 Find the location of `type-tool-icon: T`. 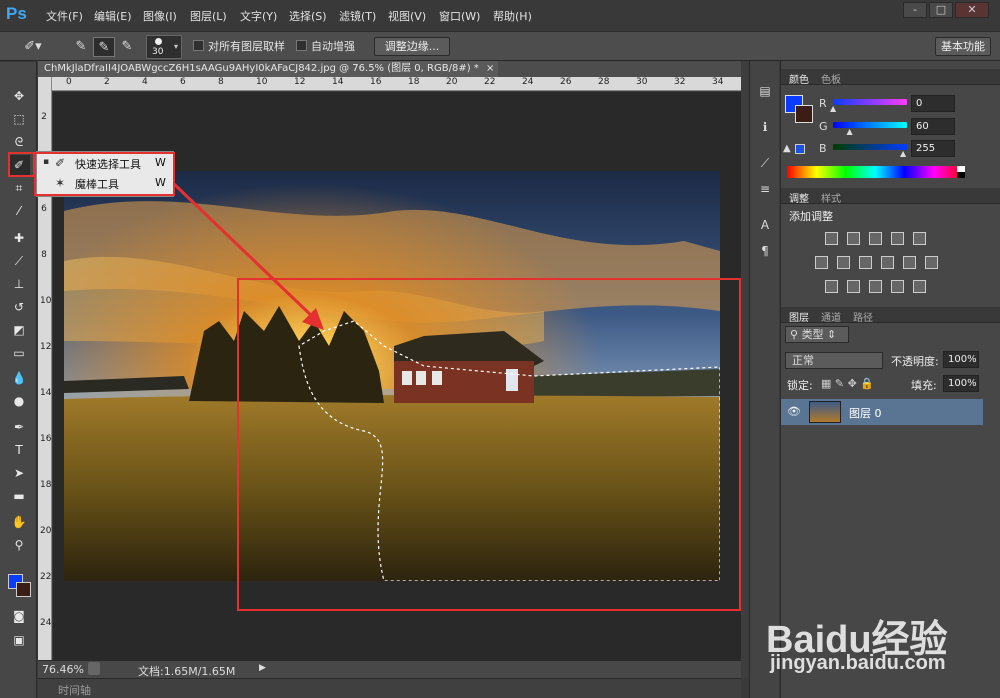

type-tool-icon: T is located at coordinates (19, 450).